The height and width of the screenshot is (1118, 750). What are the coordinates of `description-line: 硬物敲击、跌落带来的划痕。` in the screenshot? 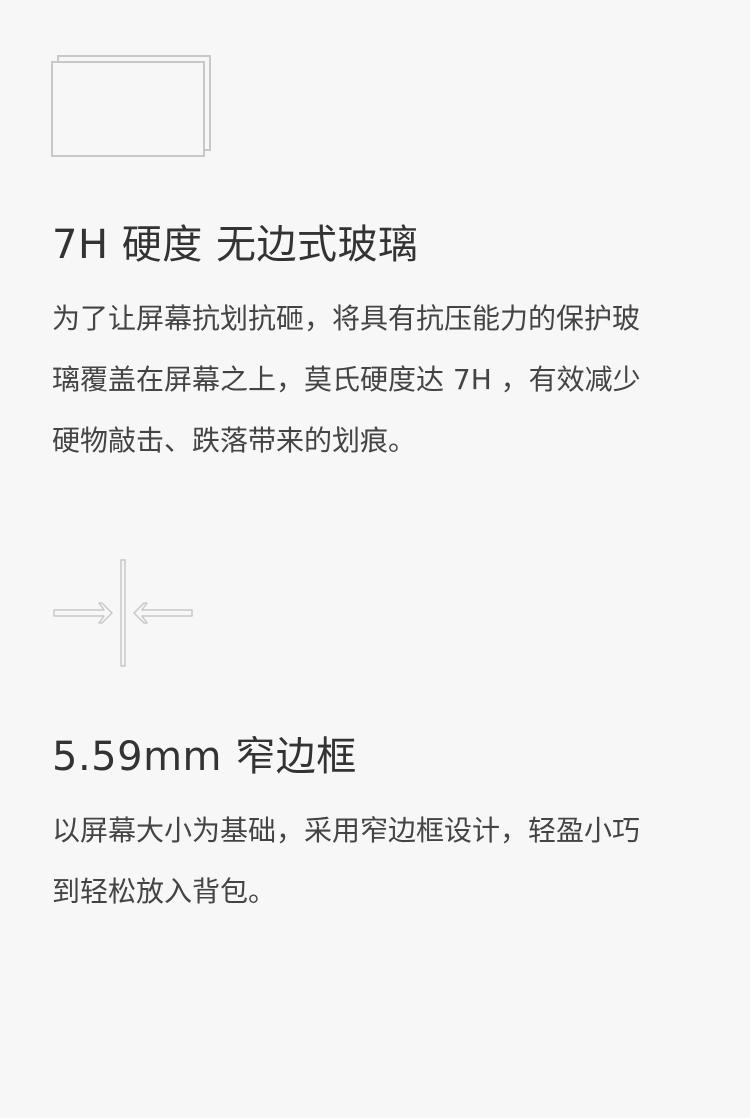 It's located at (234, 440).